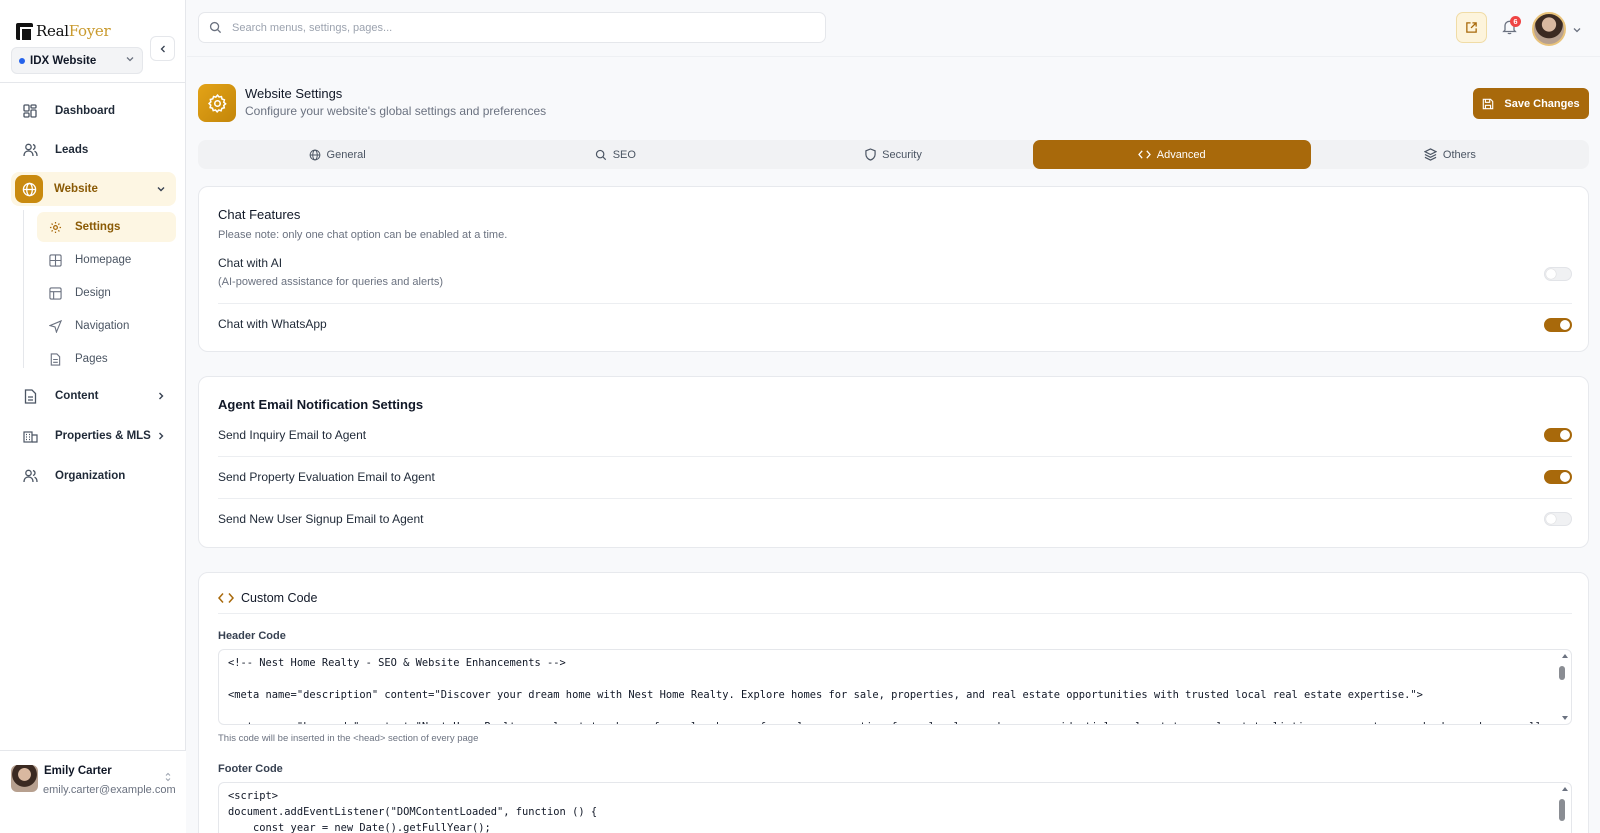 The height and width of the screenshot is (833, 1600). I want to click on sidebar-subitem-pages: Pages, so click(106, 359).